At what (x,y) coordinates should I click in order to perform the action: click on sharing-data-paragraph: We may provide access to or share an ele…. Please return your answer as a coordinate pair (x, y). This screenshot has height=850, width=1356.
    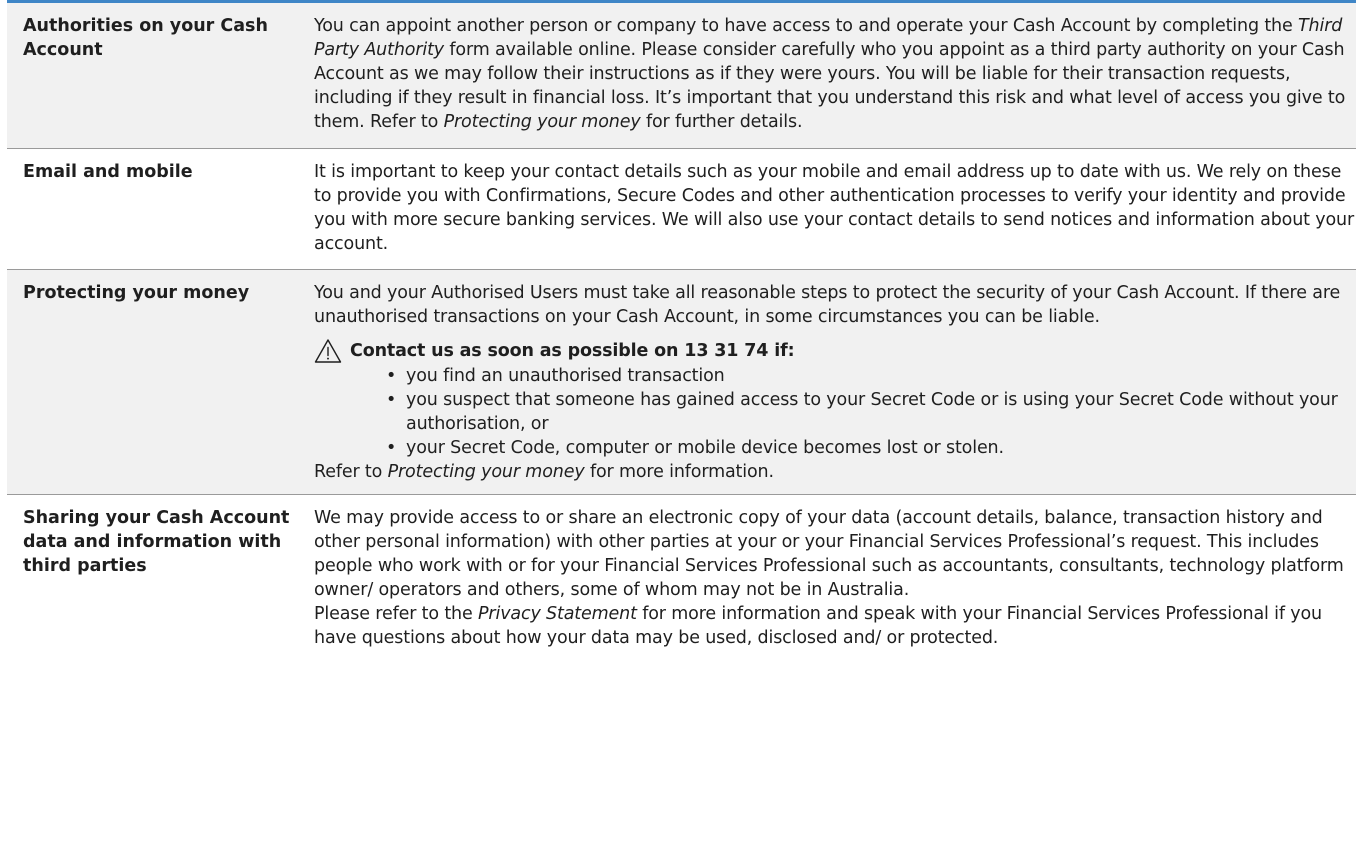
    Looking at the image, I should click on (829, 554).